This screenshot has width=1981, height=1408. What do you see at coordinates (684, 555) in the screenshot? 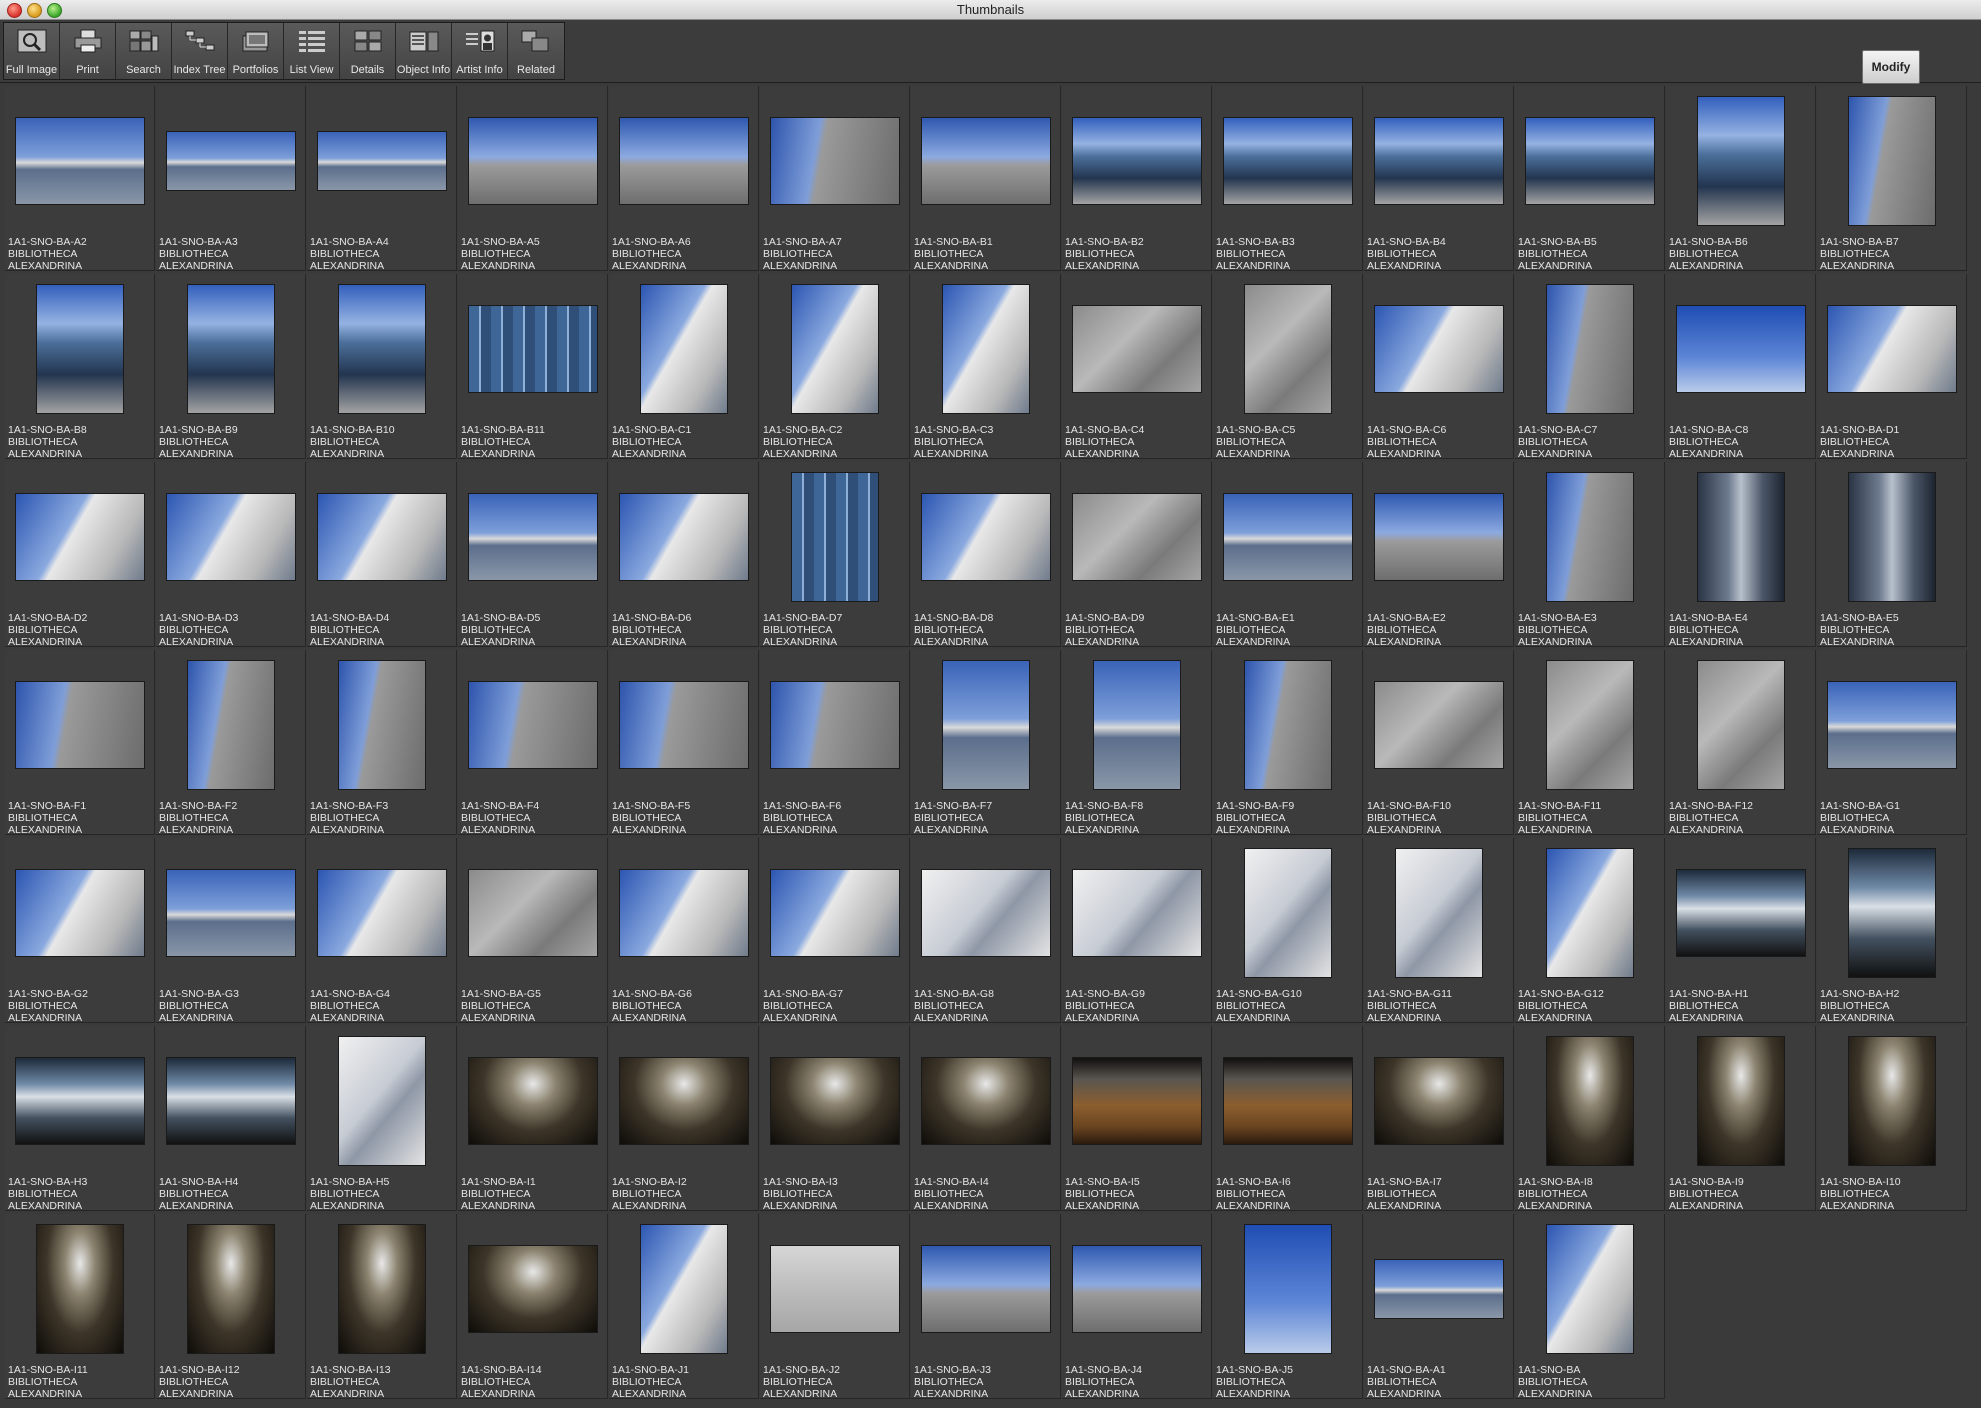
I see `thumbnail-cell: 1A1-SNO-BA-D6 BIBLIOTHECA ALEXANDRINA` at bounding box center [684, 555].